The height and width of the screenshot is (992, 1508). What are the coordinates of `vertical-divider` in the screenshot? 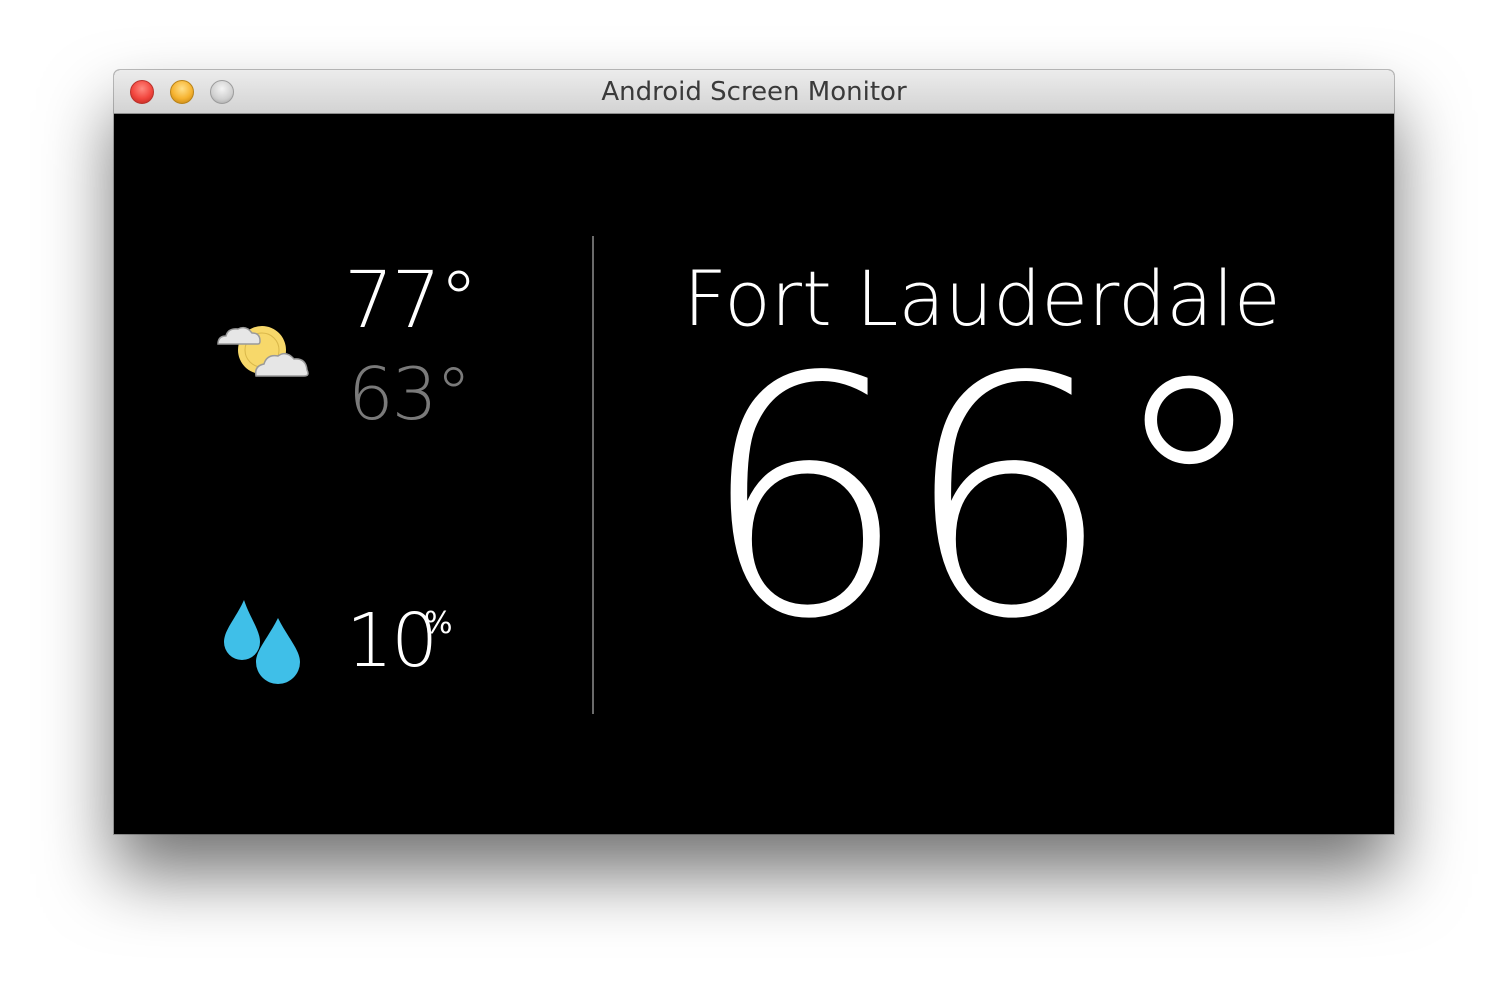 It's located at (593, 475).